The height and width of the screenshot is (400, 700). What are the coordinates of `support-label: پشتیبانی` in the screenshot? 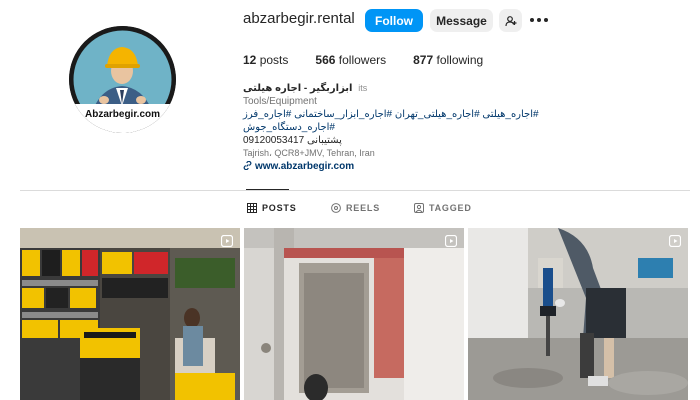 It's located at (324, 140).